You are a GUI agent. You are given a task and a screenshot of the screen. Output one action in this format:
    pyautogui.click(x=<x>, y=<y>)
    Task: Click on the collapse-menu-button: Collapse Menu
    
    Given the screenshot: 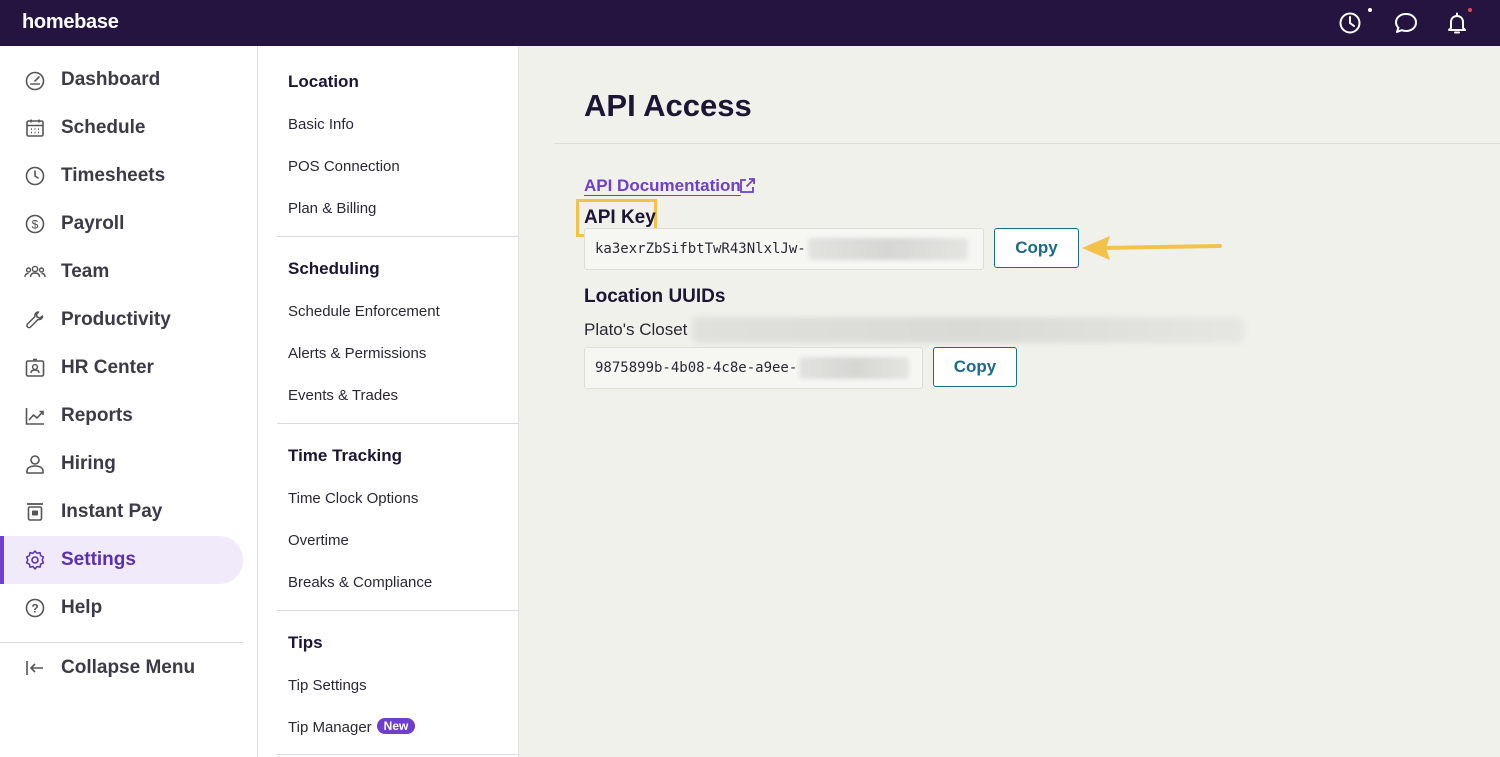 What is the action you would take?
    pyautogui.click(x=121, y=668)
    